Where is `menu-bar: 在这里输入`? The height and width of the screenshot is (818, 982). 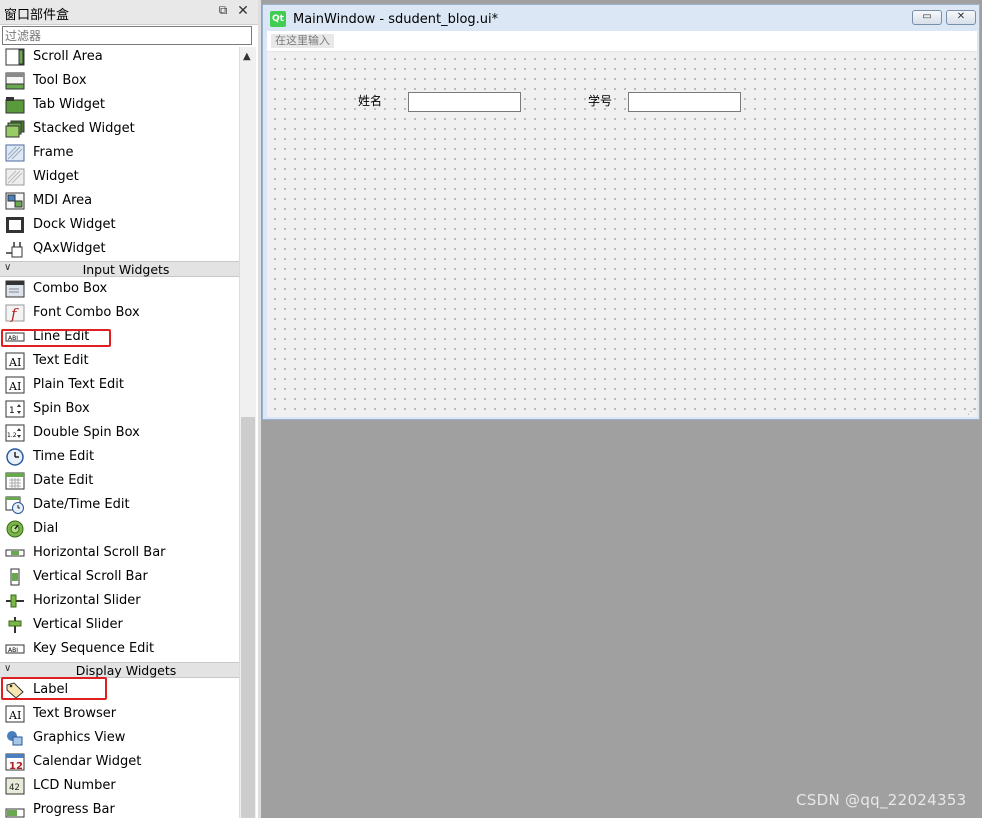 menu-bar: 在这里输入 is located at coordinates (622, 41).